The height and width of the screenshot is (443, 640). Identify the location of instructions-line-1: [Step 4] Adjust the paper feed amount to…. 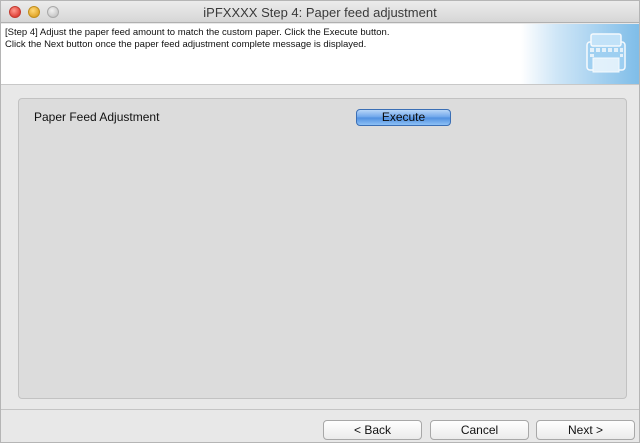
(197, 32).